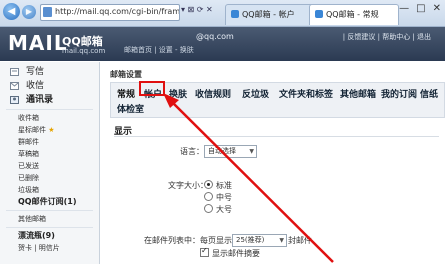 This screenshot has width=445, height=264. Describe the element at coordinates (159, 50) in the screenshot. I see `header-links: 邮箱首页 | 设置 - 换肤` at that location.